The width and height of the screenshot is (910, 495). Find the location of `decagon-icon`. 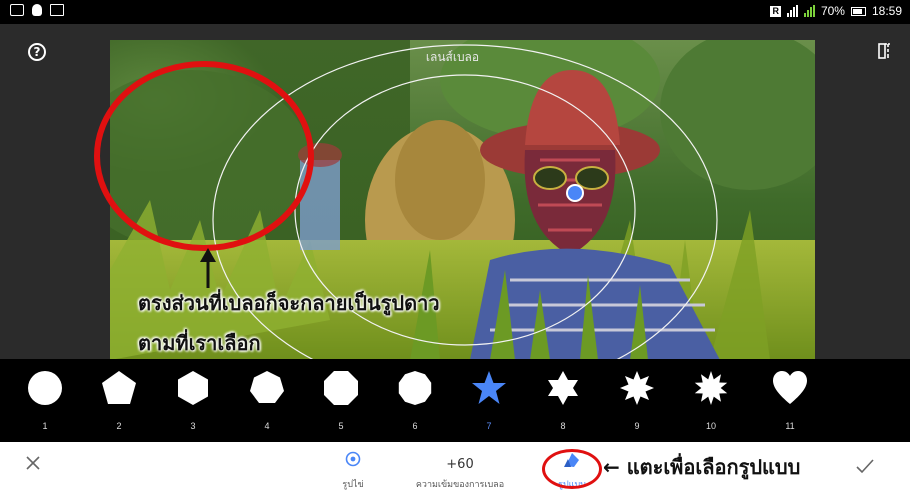

decagon-icon is located at coordinates (415, 388).